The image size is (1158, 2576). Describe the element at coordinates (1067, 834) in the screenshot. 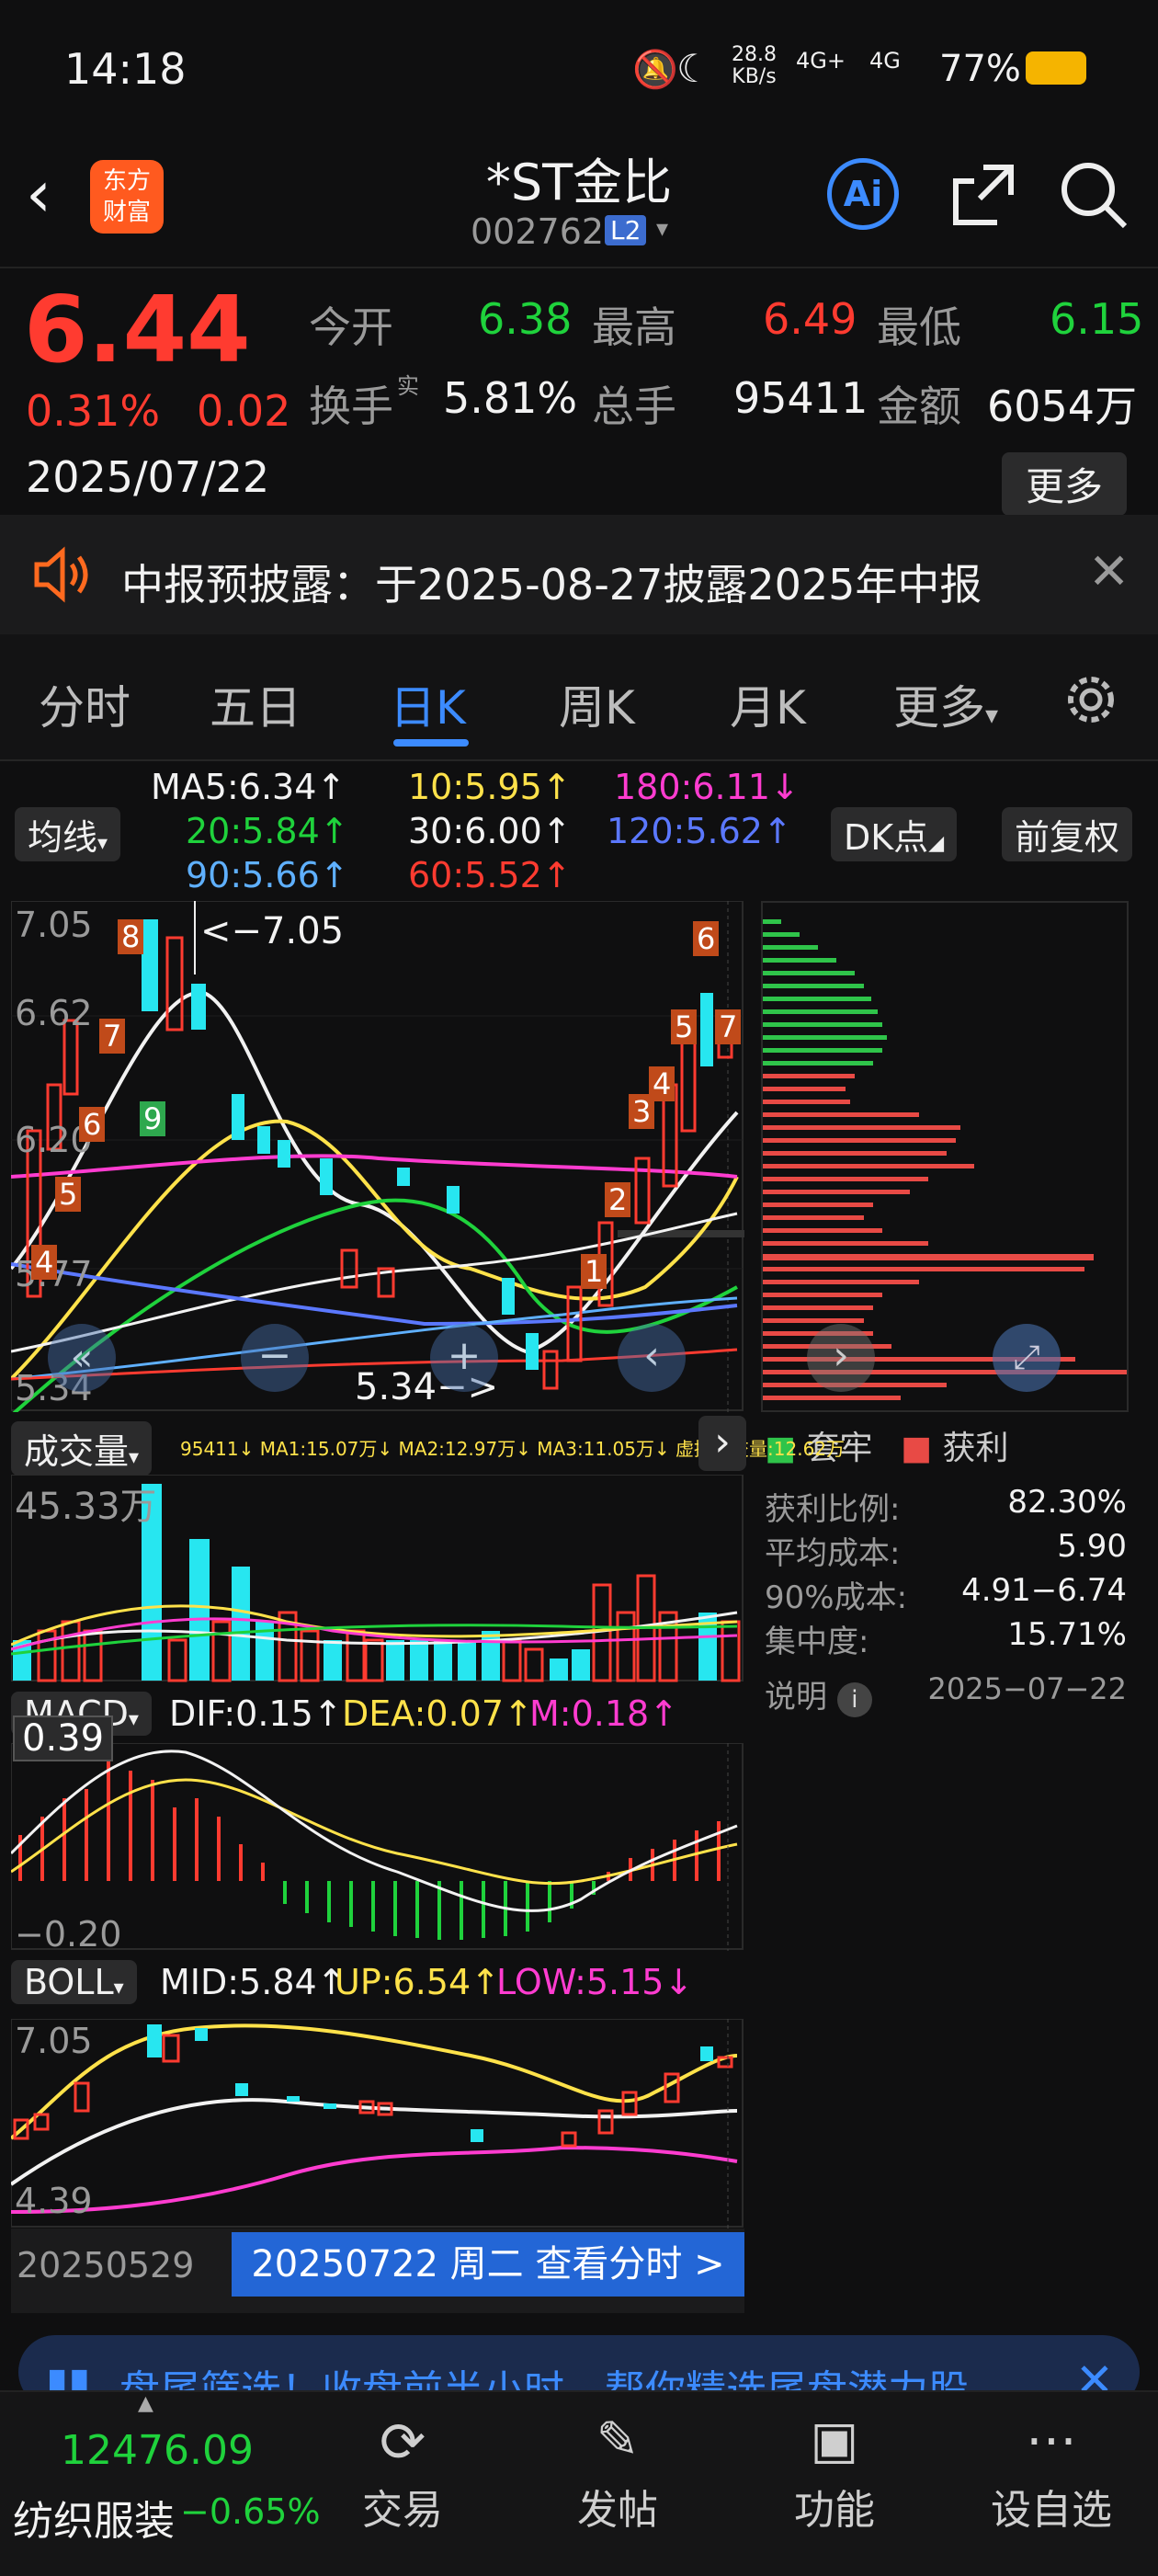

I see `adjust-selector: 前复权` at that location.